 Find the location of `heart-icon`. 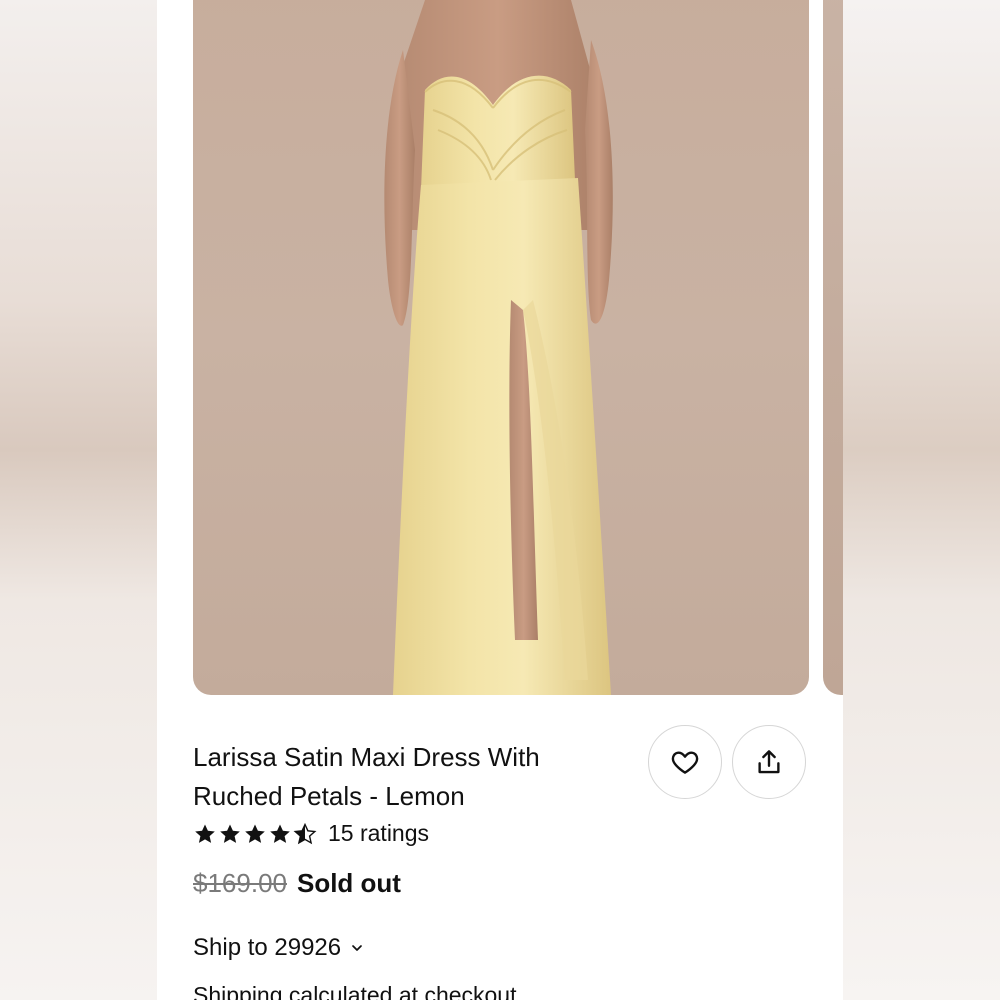

heart-icon is located at coordinates (685, 762).